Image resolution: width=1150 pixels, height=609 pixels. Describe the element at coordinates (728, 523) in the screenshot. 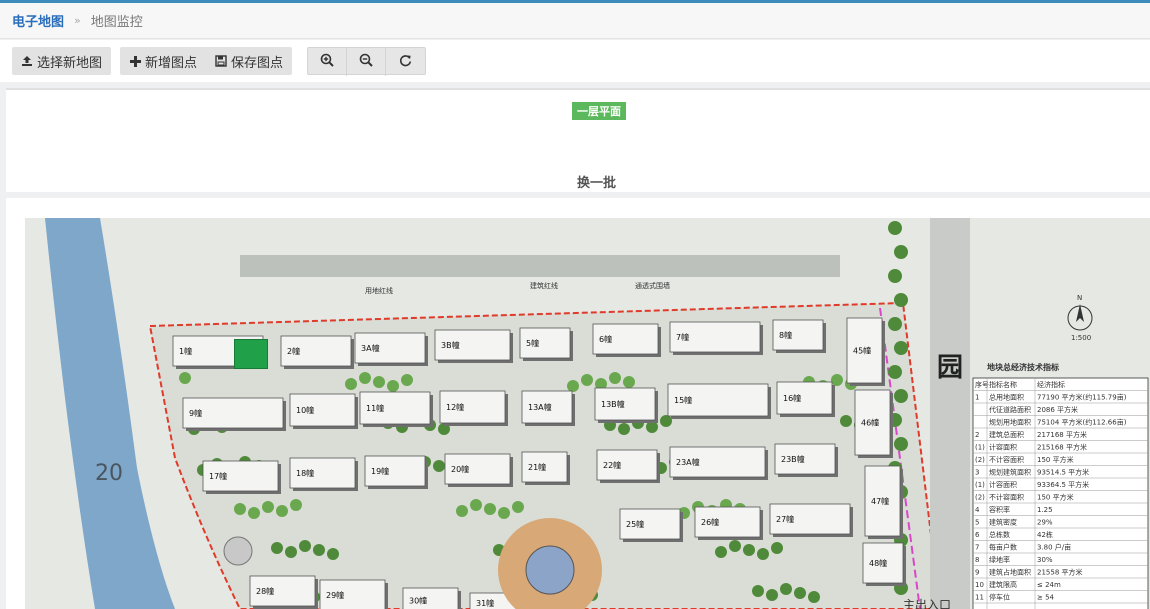

I see `building-b26: 26幢` at that location.